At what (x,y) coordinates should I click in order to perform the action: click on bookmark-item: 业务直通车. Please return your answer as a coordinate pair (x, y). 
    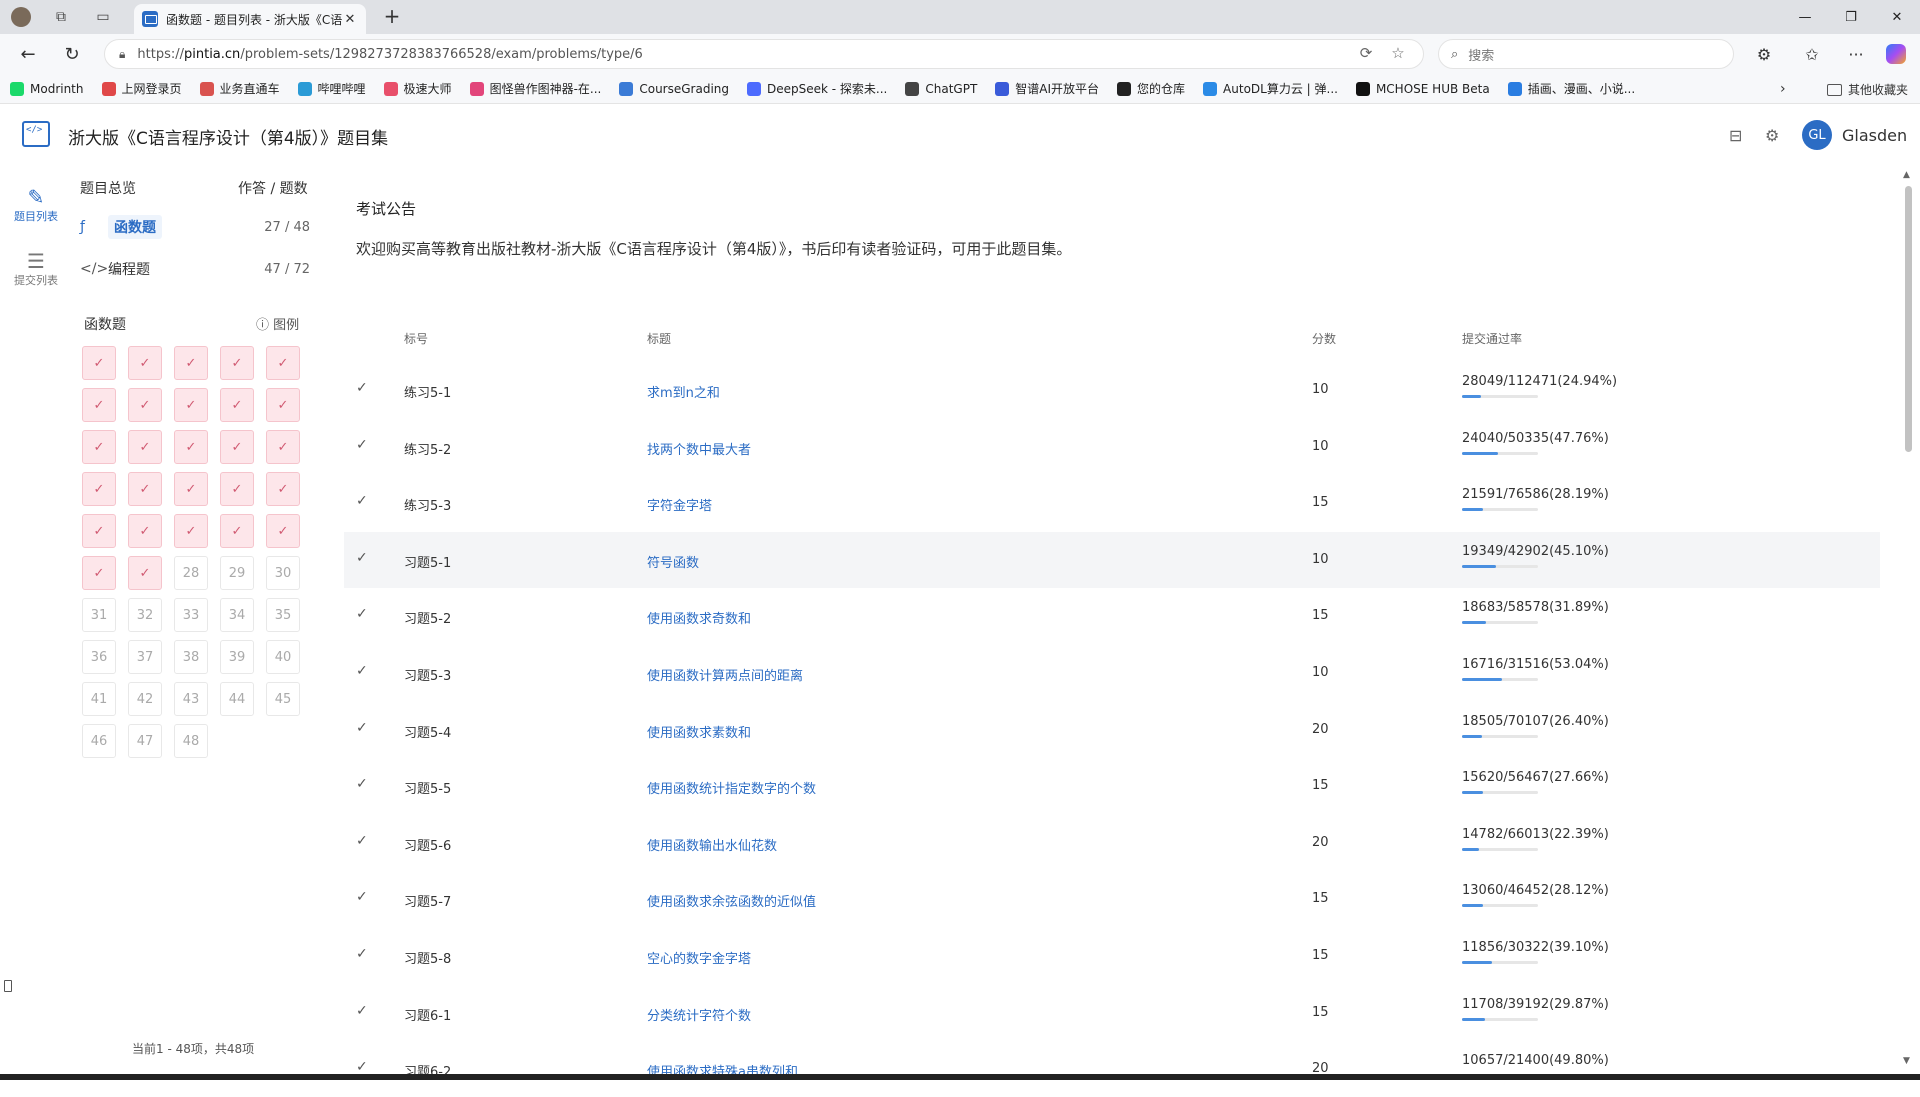
    Looking at the image, I should click on (239, 88).